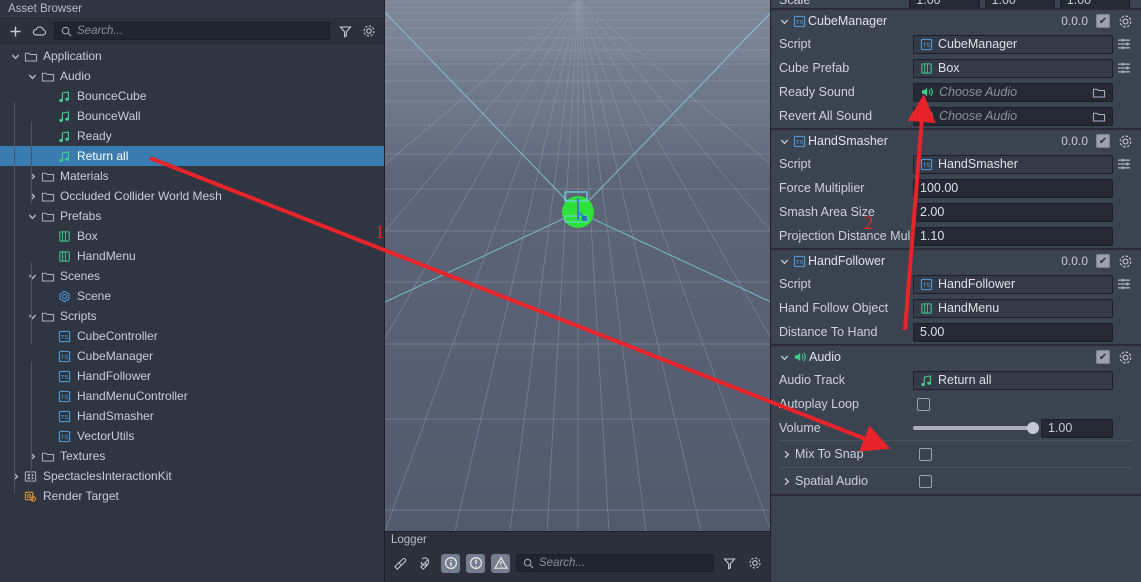  Describe the element at coordinates (192, 356) in the screenshot. I see `tree-item-cubemanager: TS CubeManager` at that location.